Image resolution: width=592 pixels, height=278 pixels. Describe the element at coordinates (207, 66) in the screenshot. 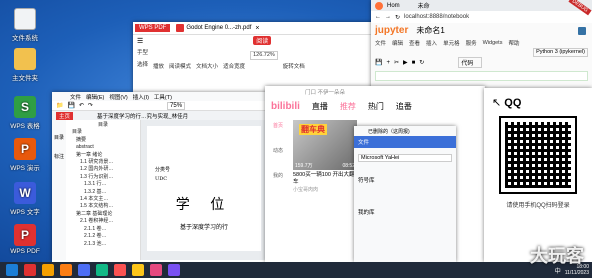

I see `doc-size-button: 文档大小` at that location.